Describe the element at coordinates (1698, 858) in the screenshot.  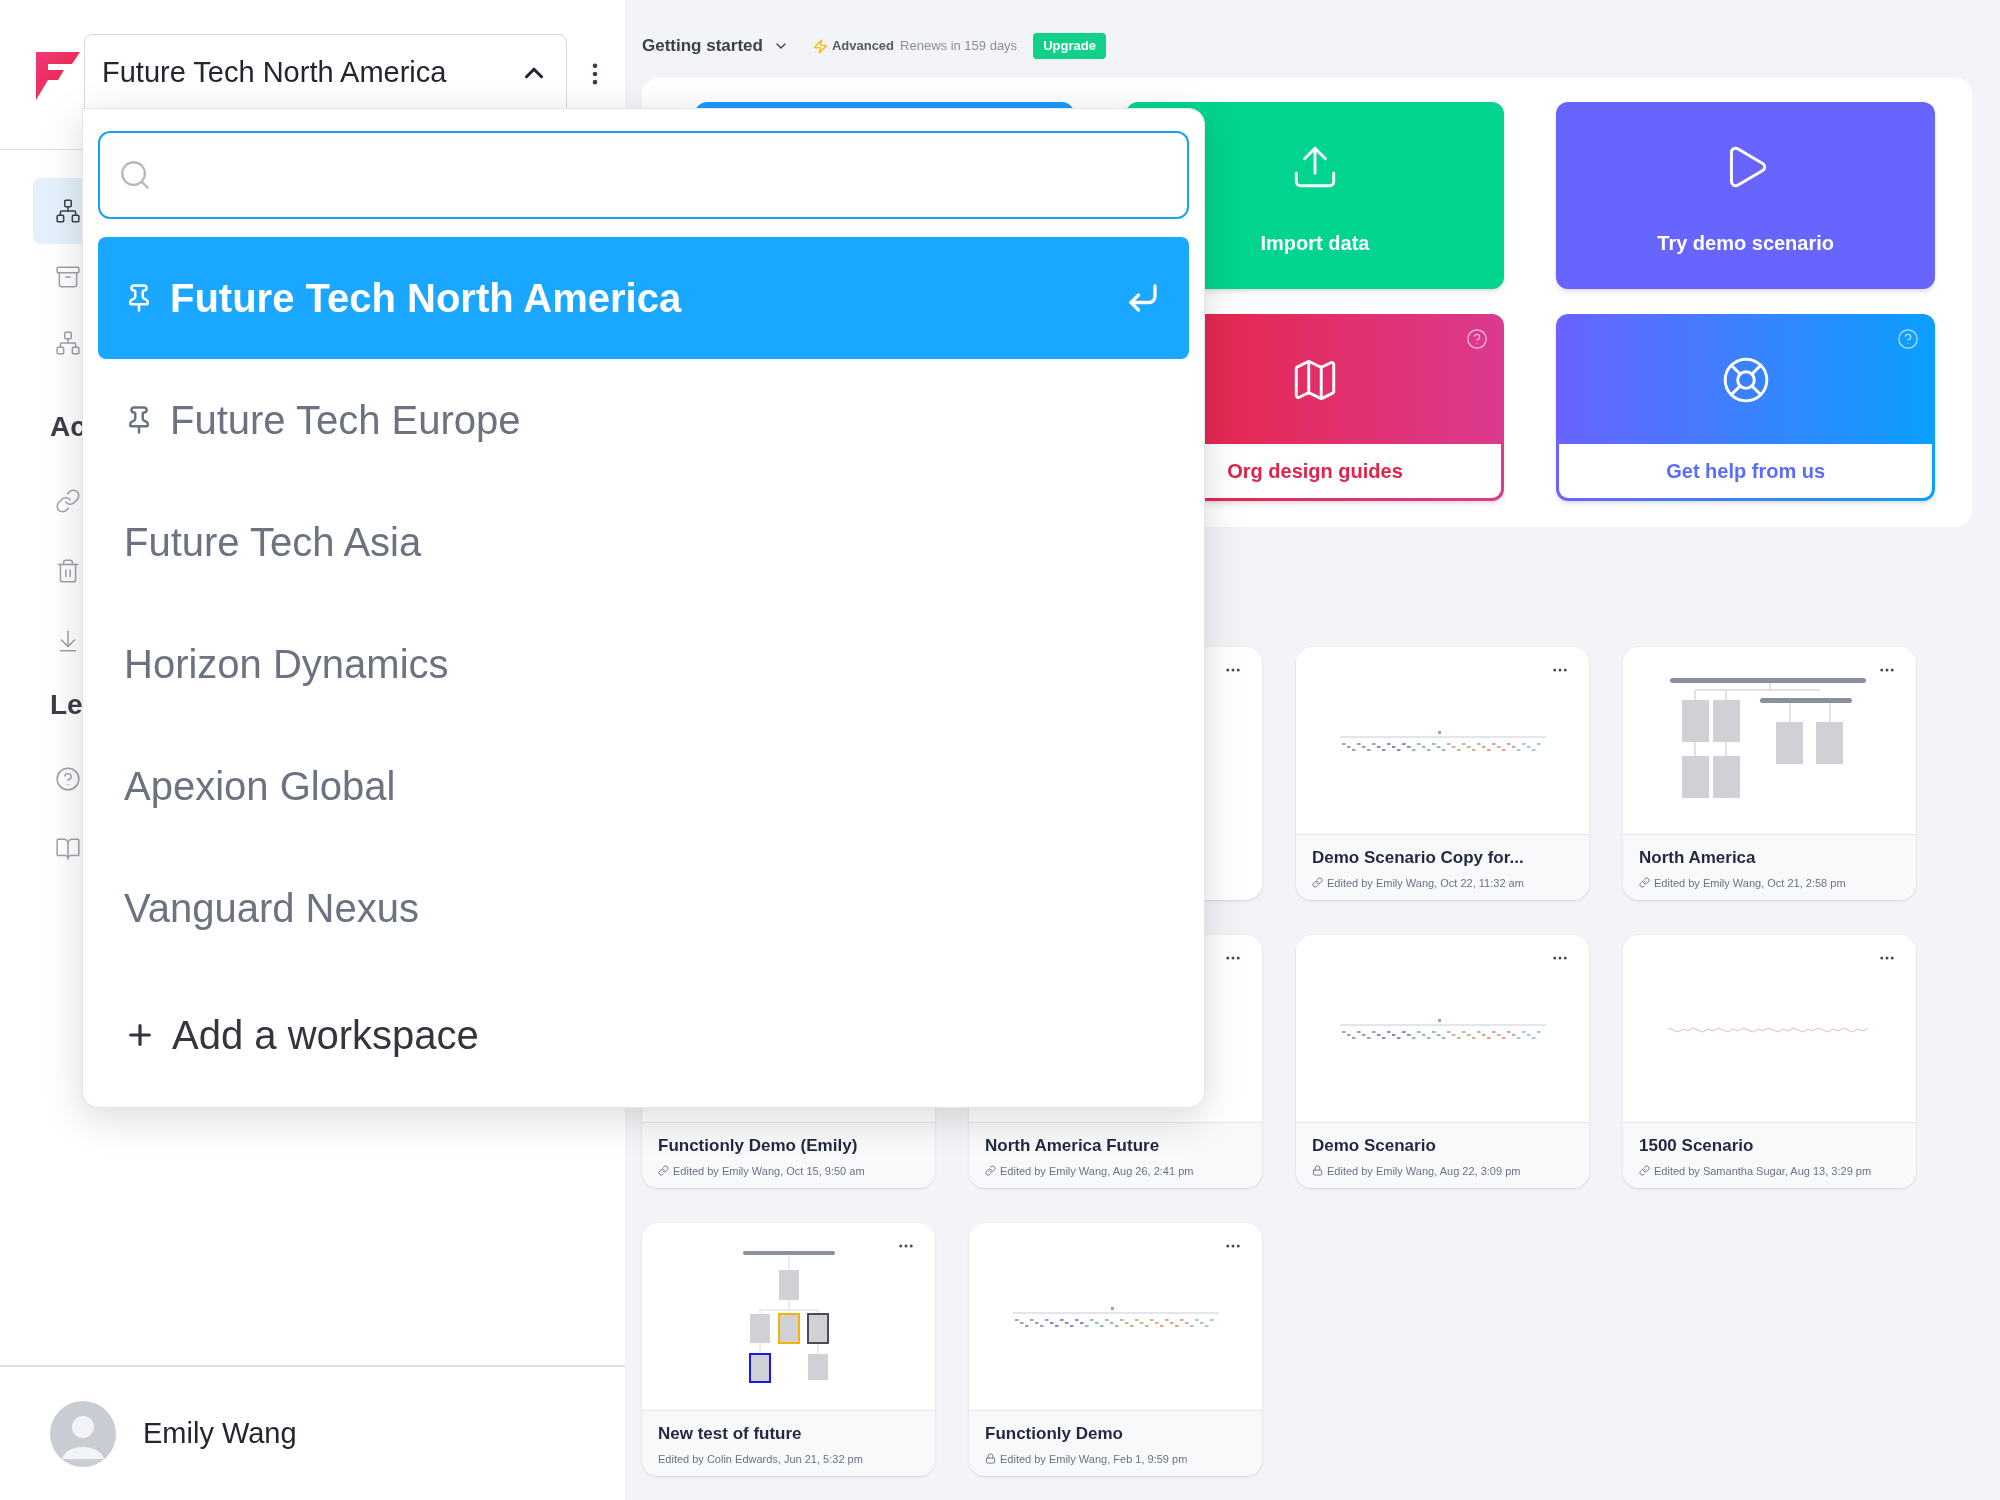
I see `document-title: North America` at that location.